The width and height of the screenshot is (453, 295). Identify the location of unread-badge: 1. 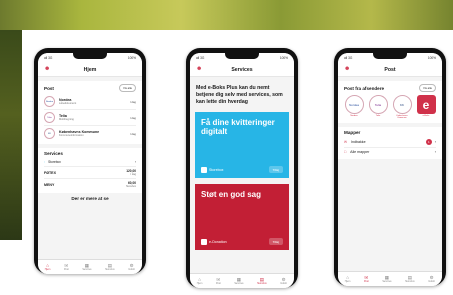
(428, 141).